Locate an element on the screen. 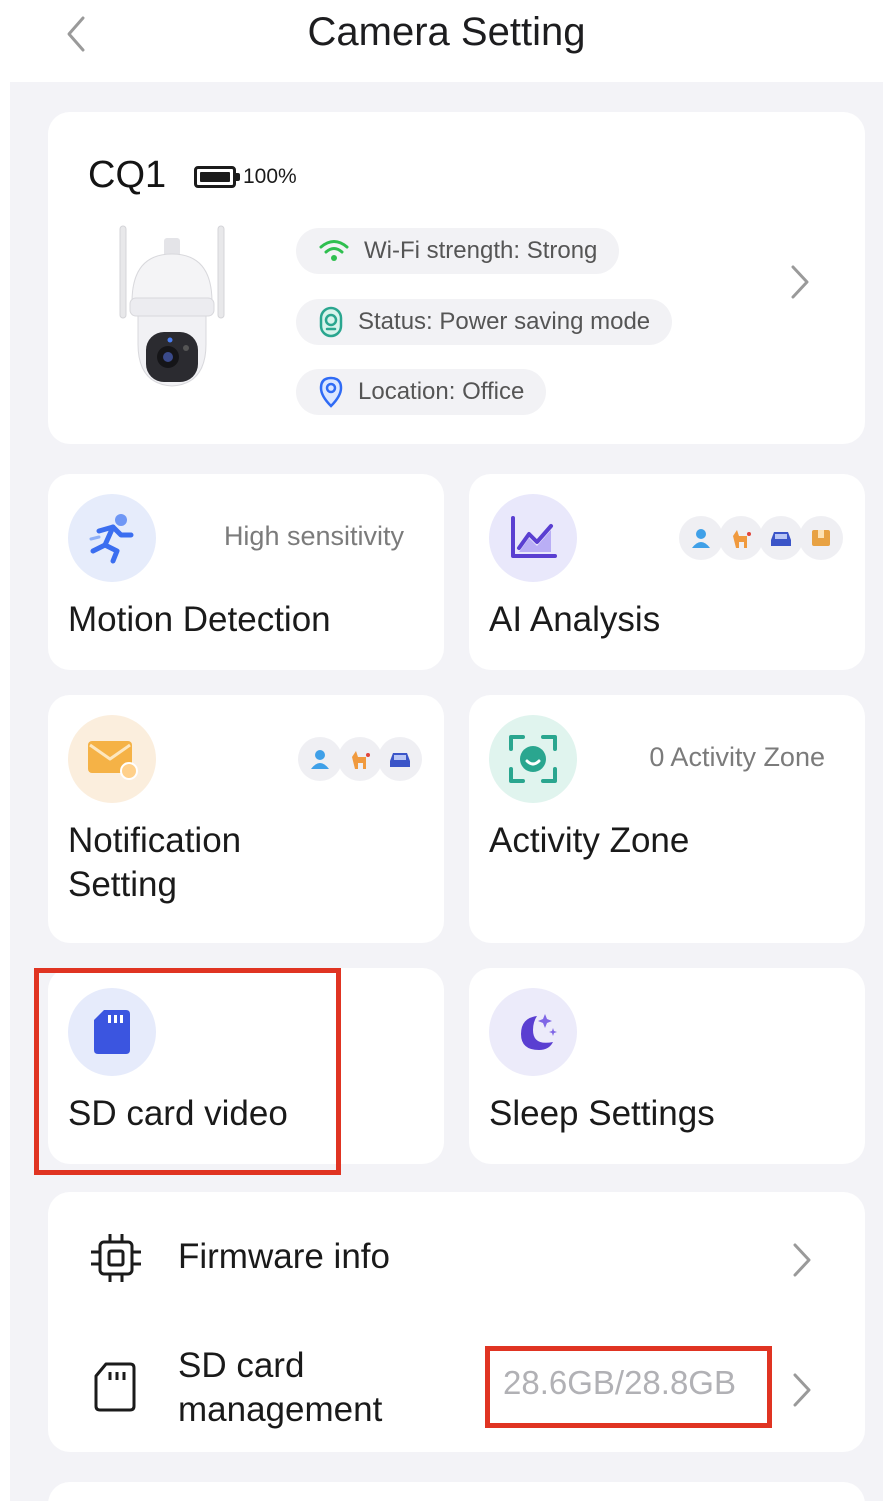  firmware-info-row: Firmware info is located at coordinates (456, 1257).